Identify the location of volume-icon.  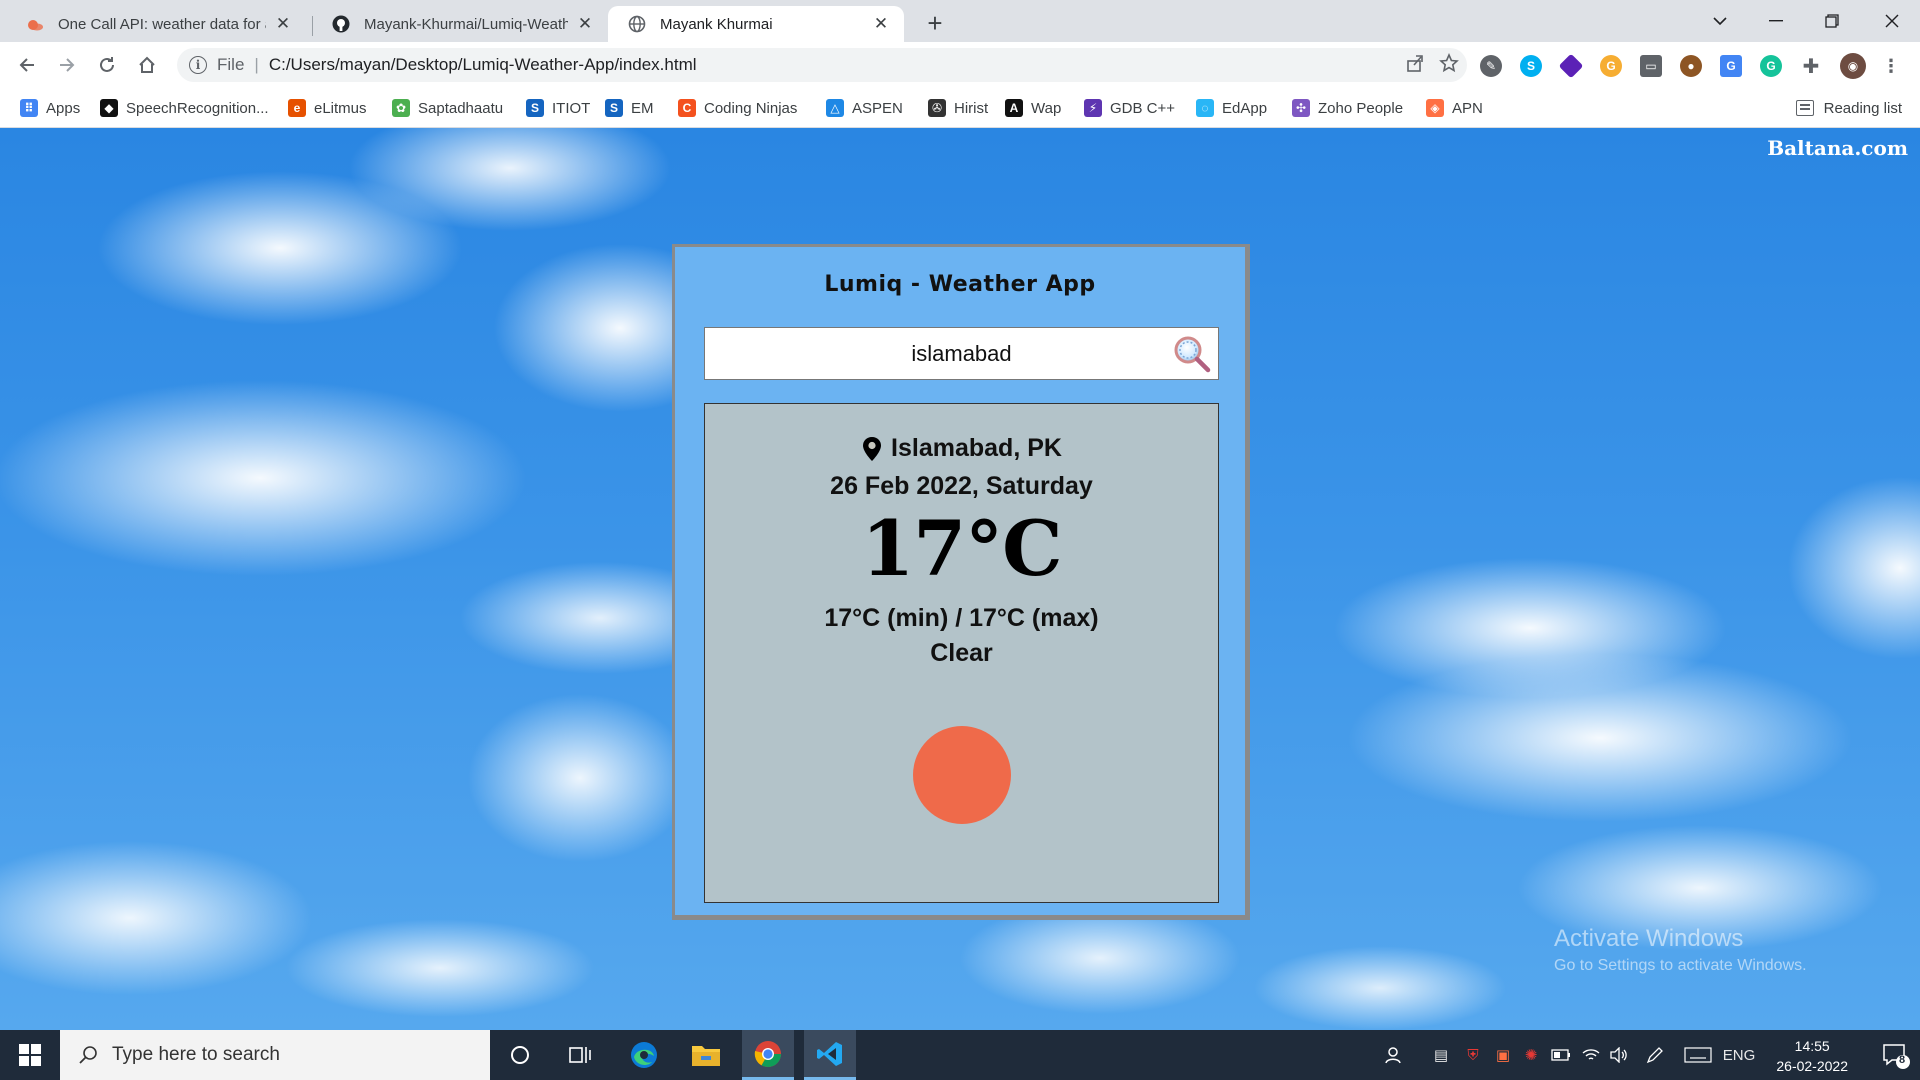
(1619, 1055).